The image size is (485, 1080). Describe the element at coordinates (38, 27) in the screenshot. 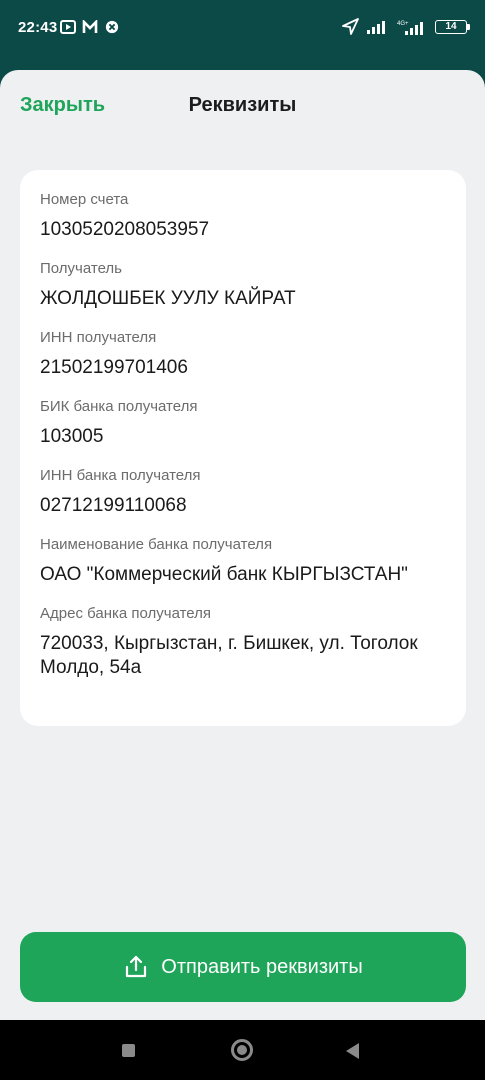

I see `status-time: 22:43` at that location.